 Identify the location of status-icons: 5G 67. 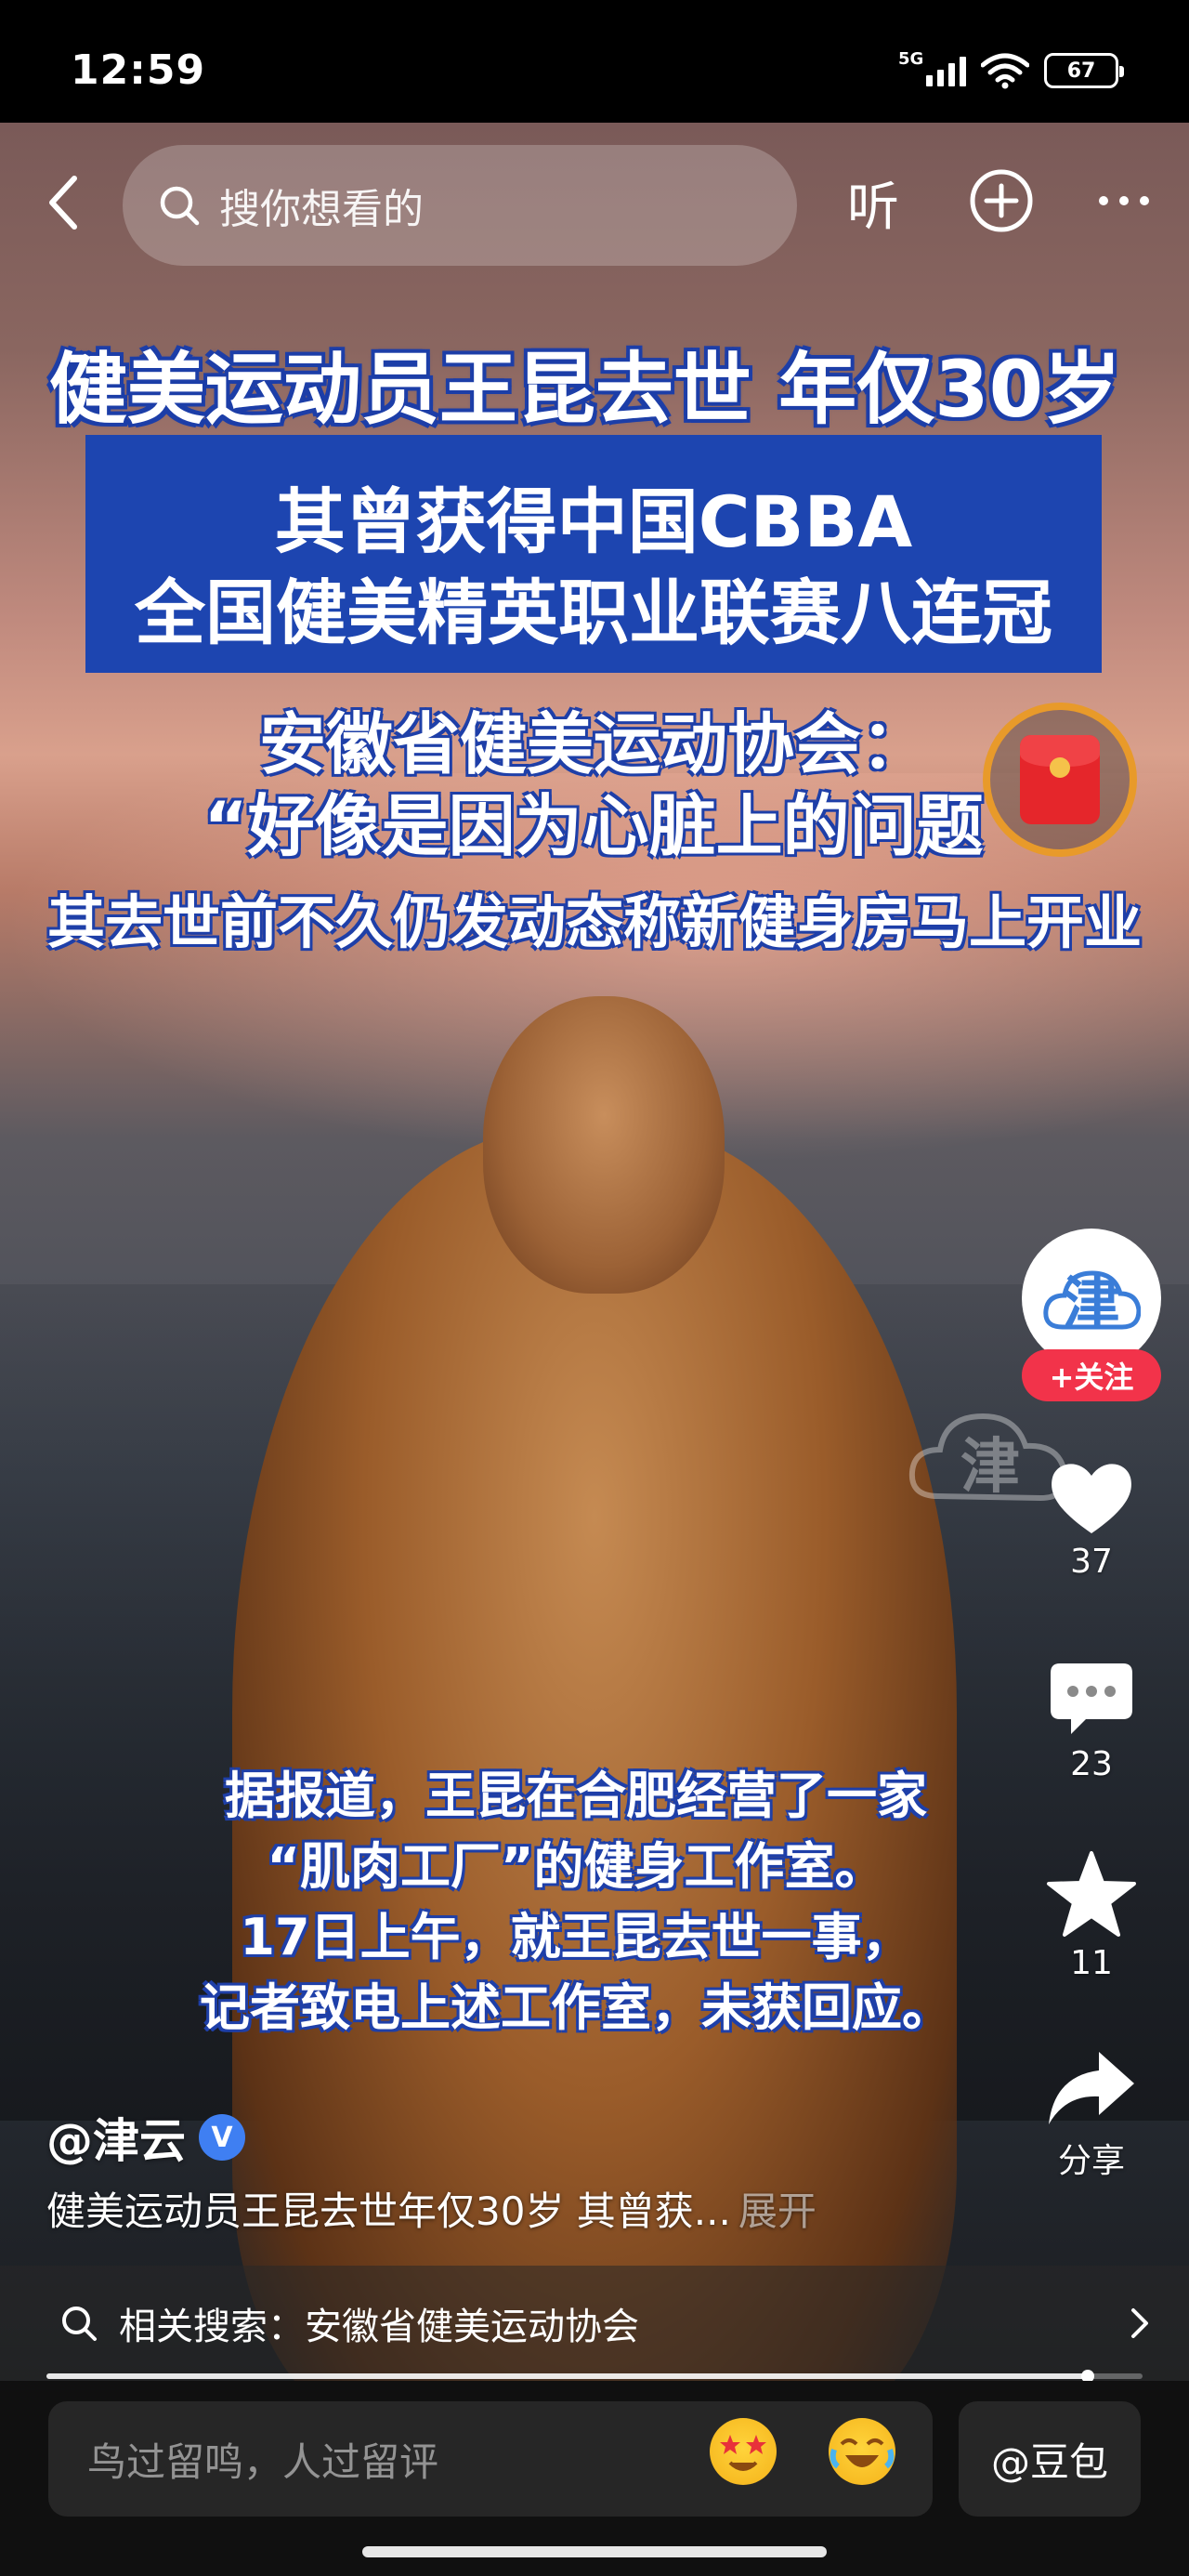
(1011, 70).